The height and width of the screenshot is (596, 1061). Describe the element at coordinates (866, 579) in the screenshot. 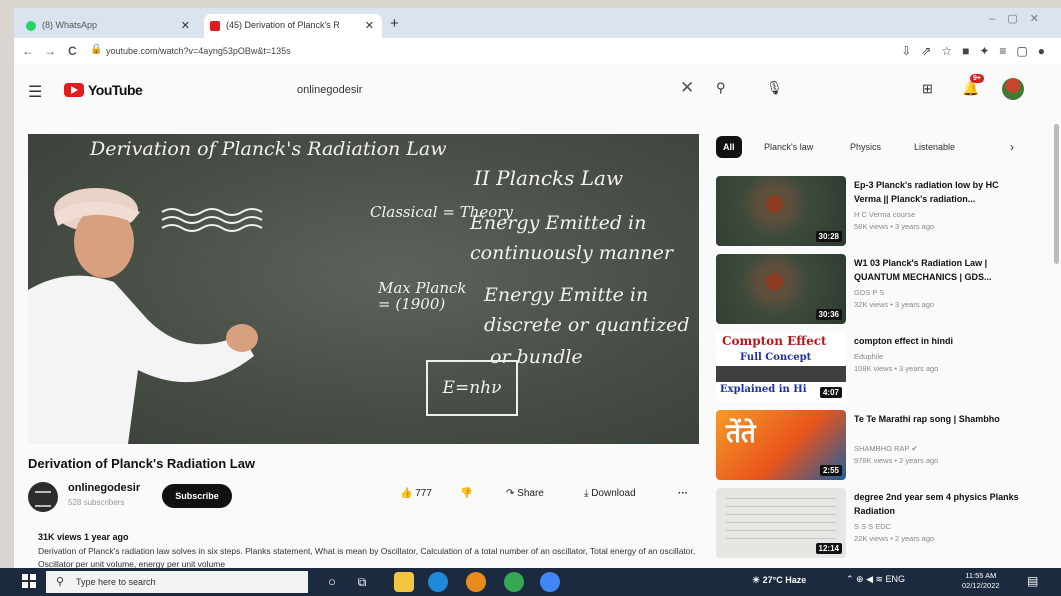

I see `tray-icons: ⌃ ⊕ ◀ ≋` at that location.